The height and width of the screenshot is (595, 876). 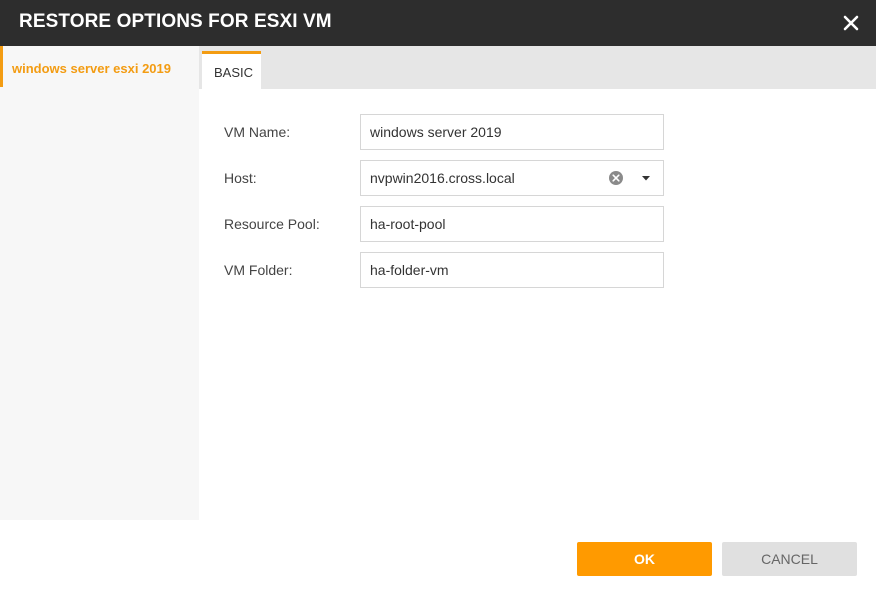 I want to click on clear-icon, so click(x=616, y=178).